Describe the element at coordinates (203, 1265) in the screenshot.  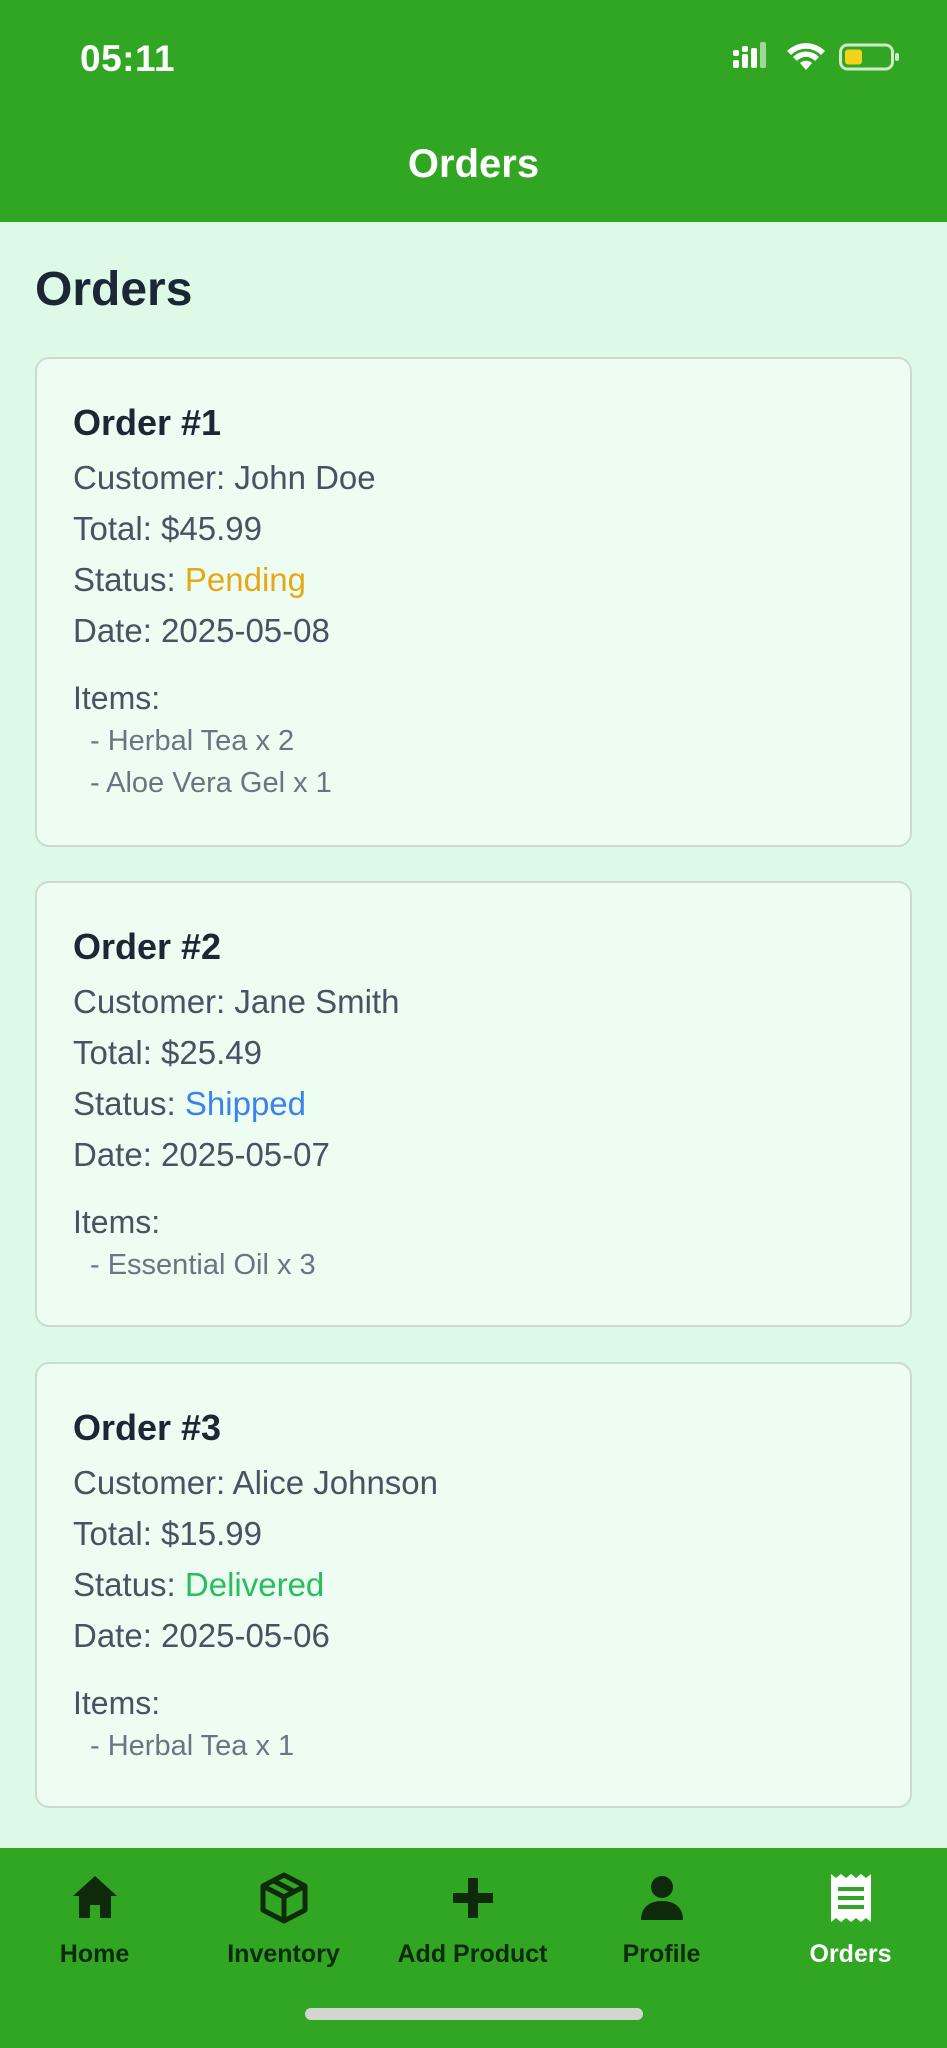
I see `order-item: - Essential Oil x 3` at that location.